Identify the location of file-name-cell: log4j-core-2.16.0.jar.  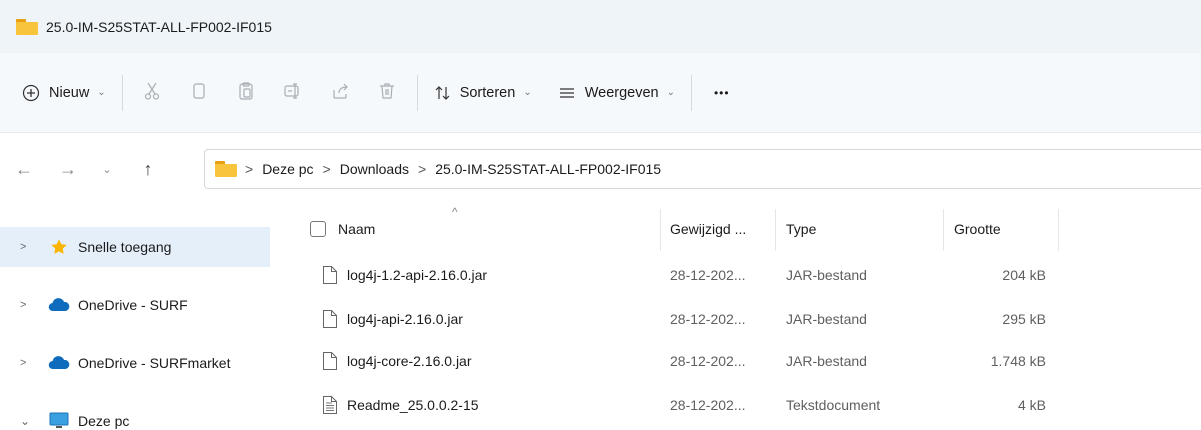
(492, 361).